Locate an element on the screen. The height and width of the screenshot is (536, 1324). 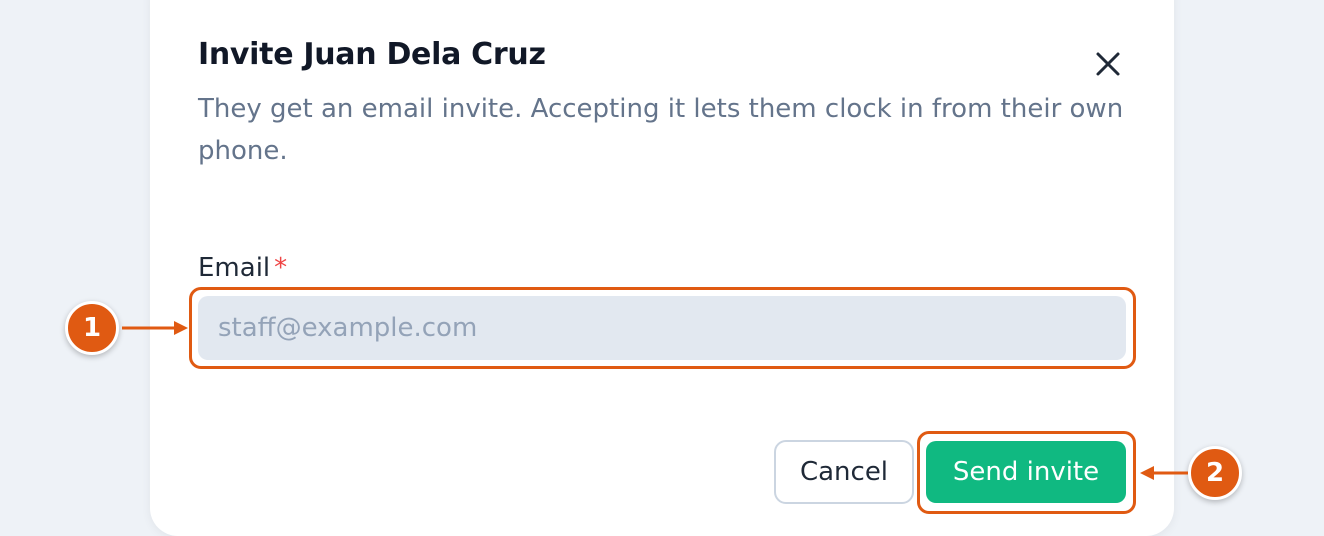
annotation-badge-2: 2 is located at coordinates (1215, 473).